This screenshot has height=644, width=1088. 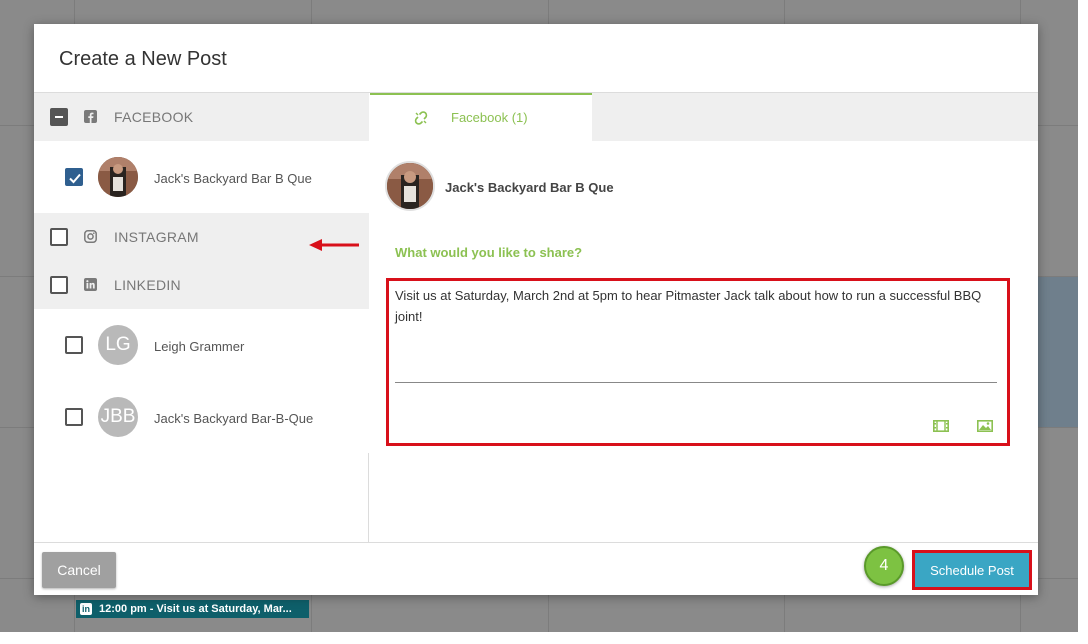 What do you see at coordinates (118, 177) in the screenshot?
I see `account-avatar` at bounding box center [118, 177].